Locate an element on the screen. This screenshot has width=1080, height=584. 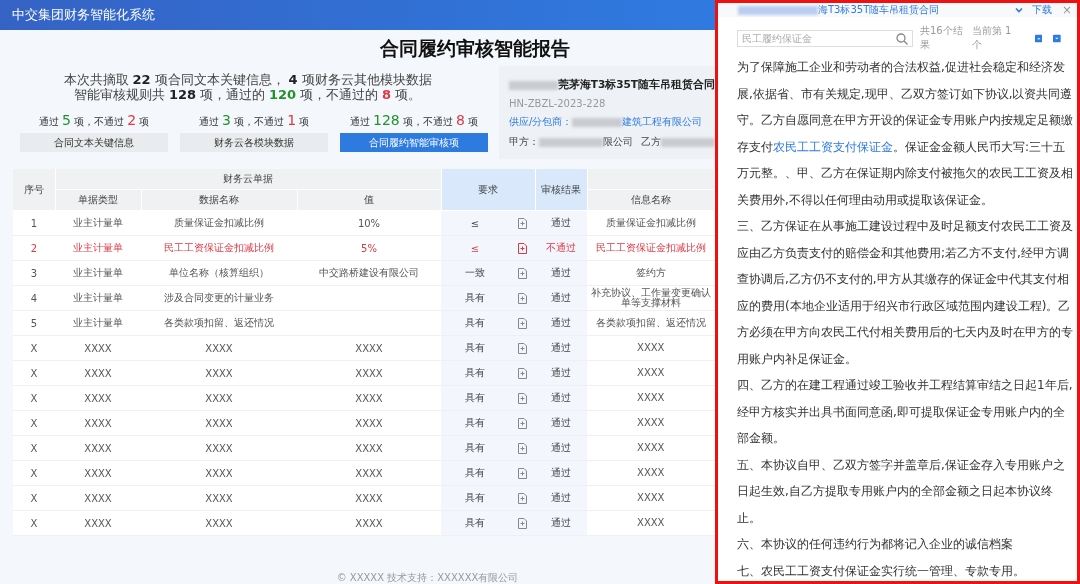
table-cell: 4 is located at coordinates (34, 298).